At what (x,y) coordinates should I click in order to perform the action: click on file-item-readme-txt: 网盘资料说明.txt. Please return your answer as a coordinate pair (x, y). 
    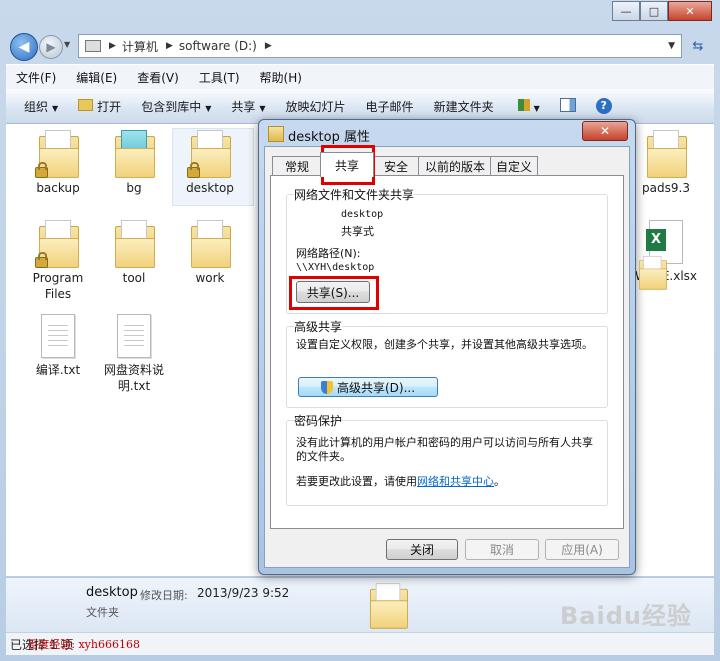
    Looking at the image, I should click on (134, 354).